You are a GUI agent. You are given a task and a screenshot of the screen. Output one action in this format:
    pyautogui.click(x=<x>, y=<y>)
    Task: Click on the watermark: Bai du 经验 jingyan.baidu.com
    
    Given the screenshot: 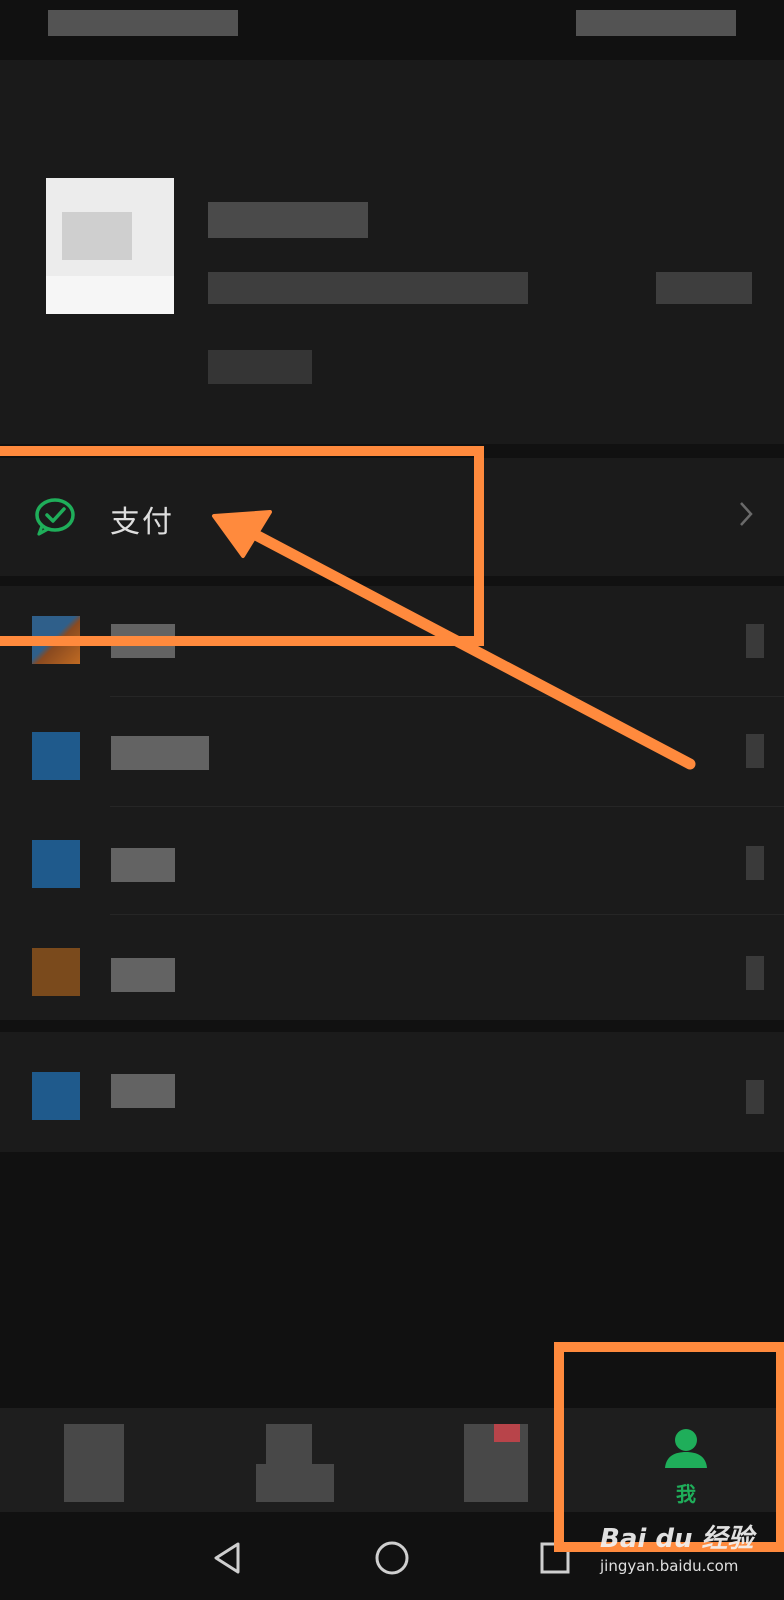 What is the action you would take?
    pyautogui.click(x=677, y=1546)
    